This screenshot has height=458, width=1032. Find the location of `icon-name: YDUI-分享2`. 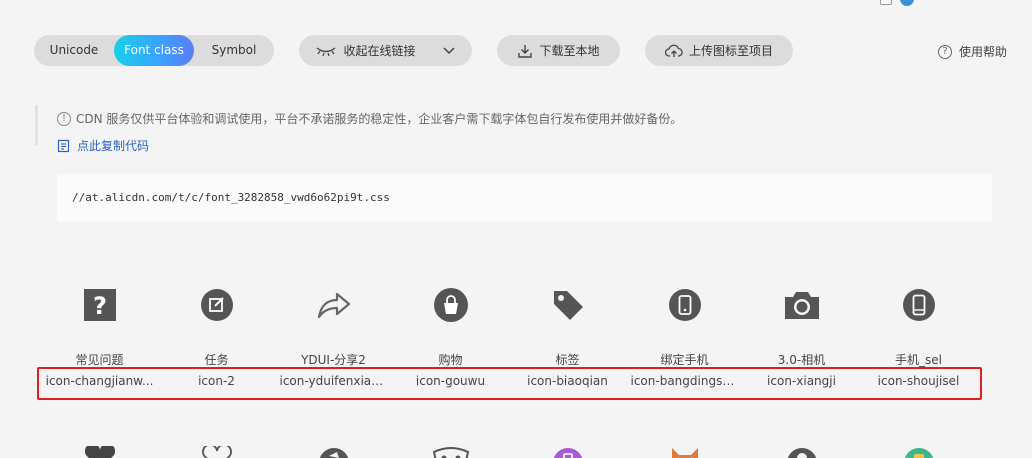

icon-name: YDUI-分享2 is located at coordinates (333, 360).